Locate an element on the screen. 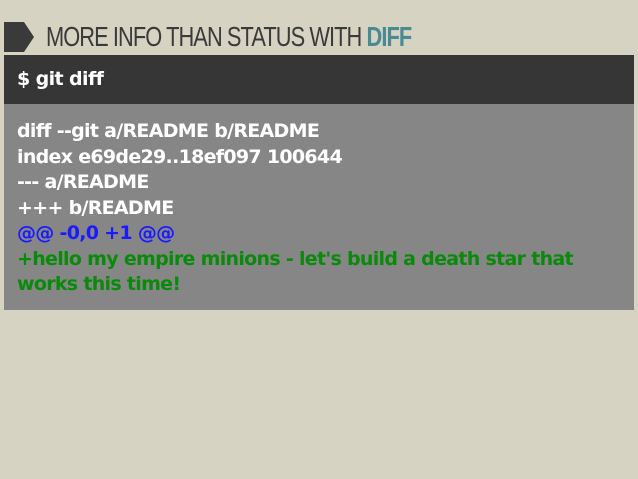 Image resolution: width=638 pixels, height=479 pixels. chevron-arrow-icon is located at coordinates (19, 37).